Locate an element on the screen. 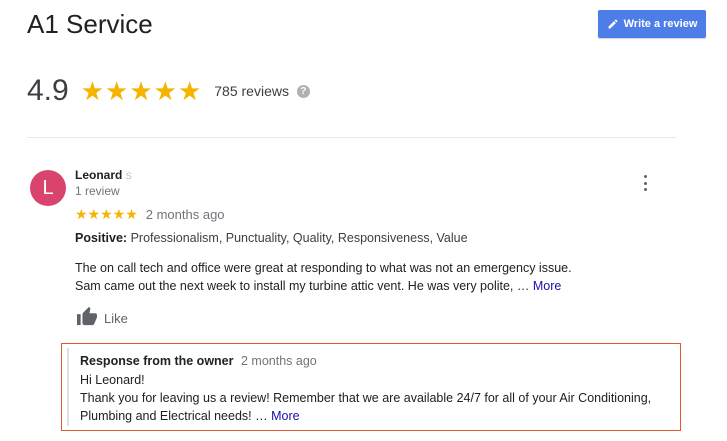 The image size is (727, 441). rating-summary: 4.9 ★★★★★ 785 reviews ? is located at coordinates (168, 91).